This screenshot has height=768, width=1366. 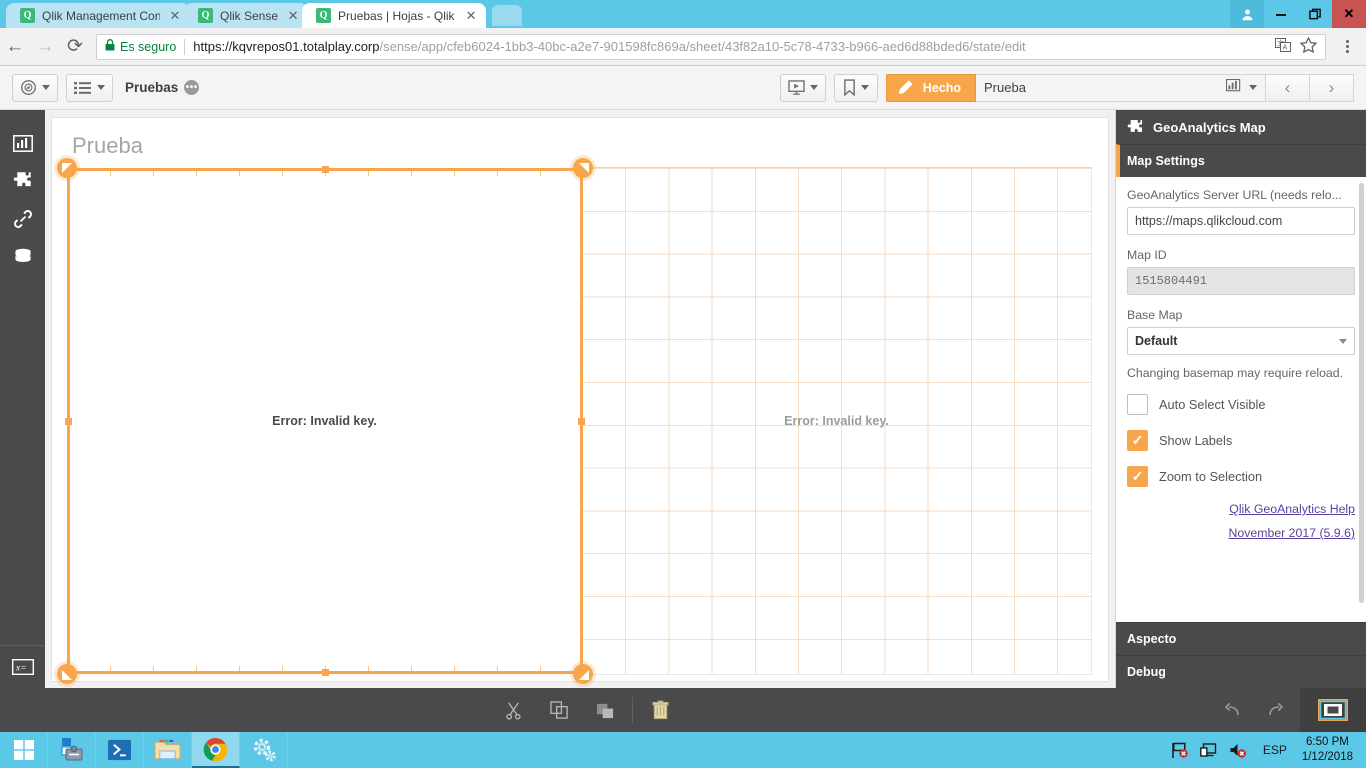 I want to click on nav-menu-button, so click(x=35, y=87).